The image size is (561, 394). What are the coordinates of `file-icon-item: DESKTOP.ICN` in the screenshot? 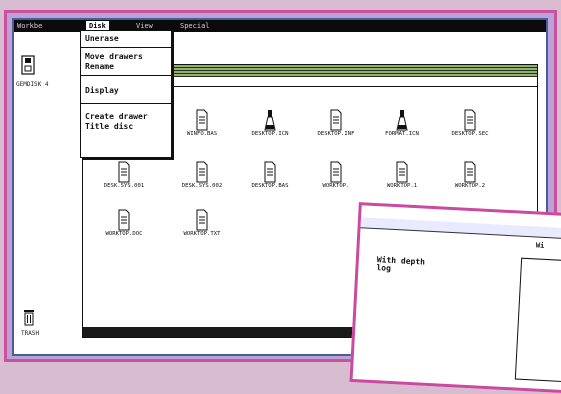 It's located at (270, 123).